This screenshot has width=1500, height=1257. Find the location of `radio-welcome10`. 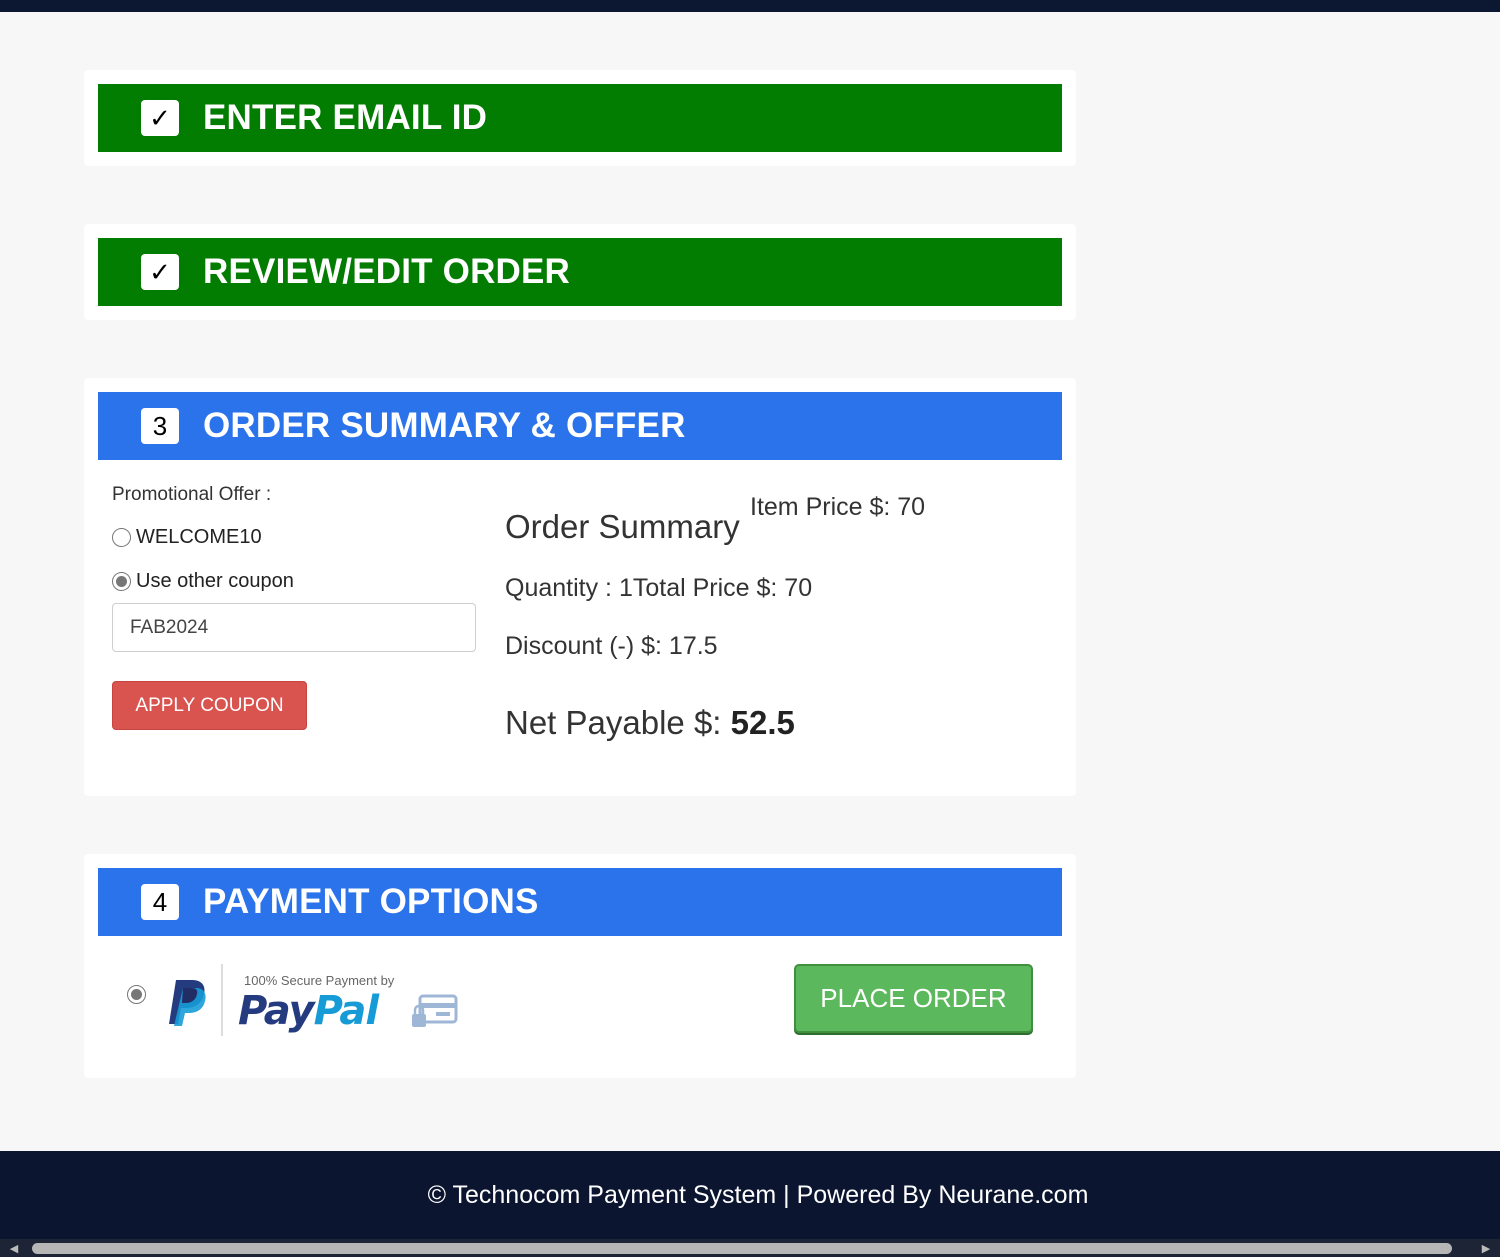

radio-welcome10 is located at coordinates (121, 537).